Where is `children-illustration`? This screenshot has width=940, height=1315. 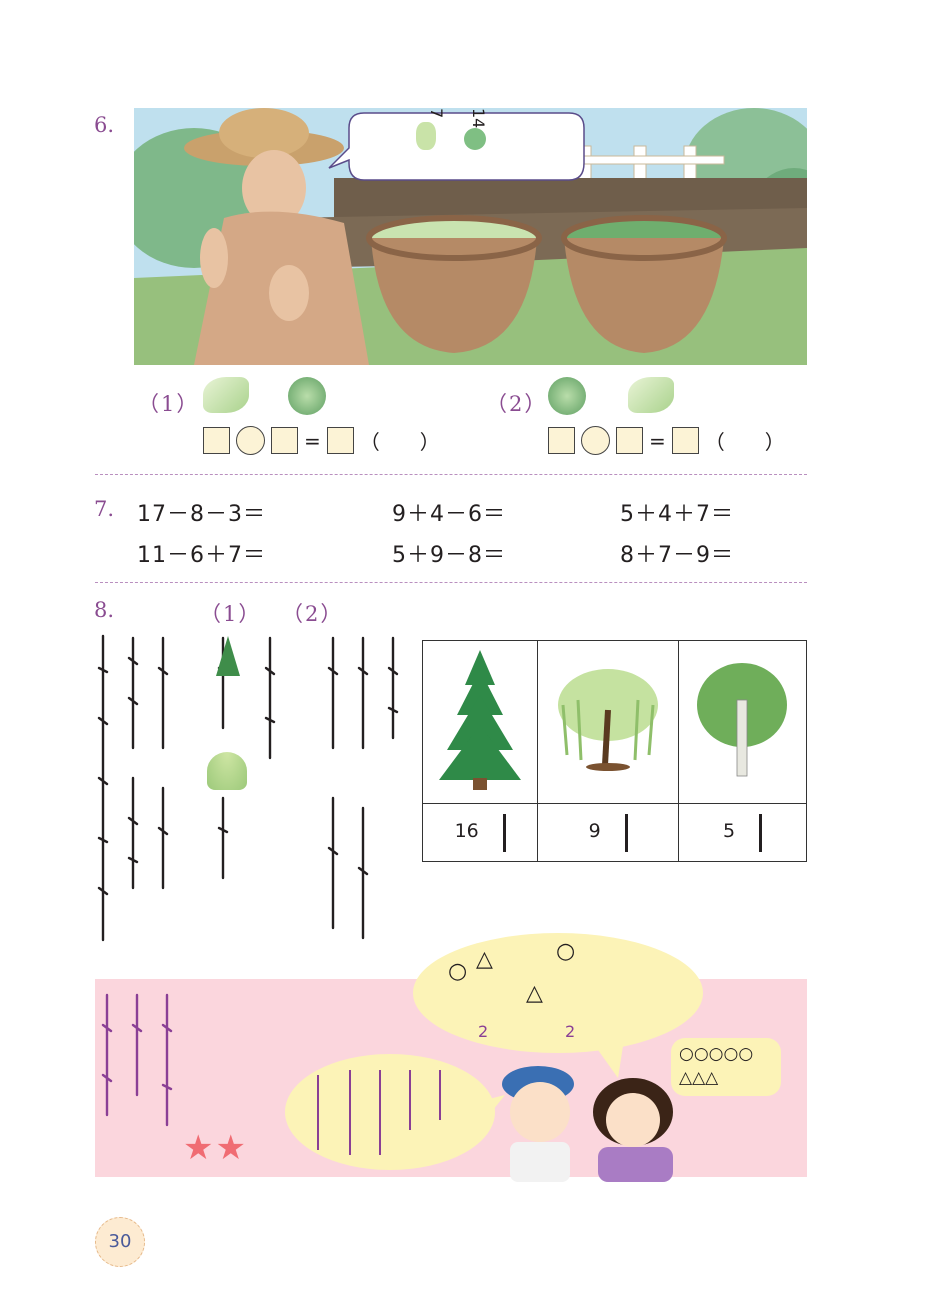
children-illustration is located at coordinates (587, 1124).